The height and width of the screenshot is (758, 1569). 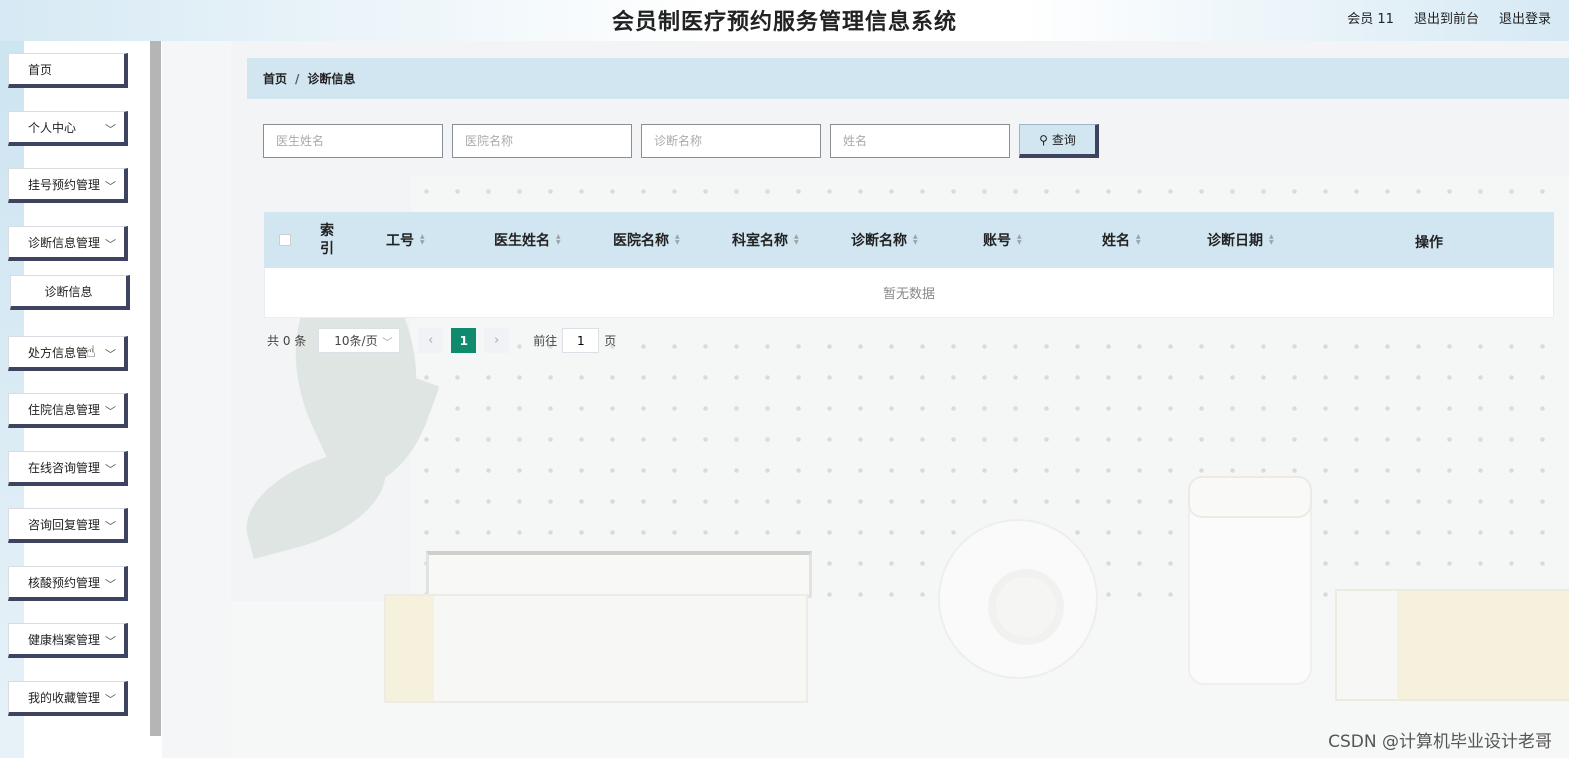 What do you see at coordinates (40, 69) in the screenshot?
I see `sidebar-item-label: 首页` at bounding box center [40, 69].